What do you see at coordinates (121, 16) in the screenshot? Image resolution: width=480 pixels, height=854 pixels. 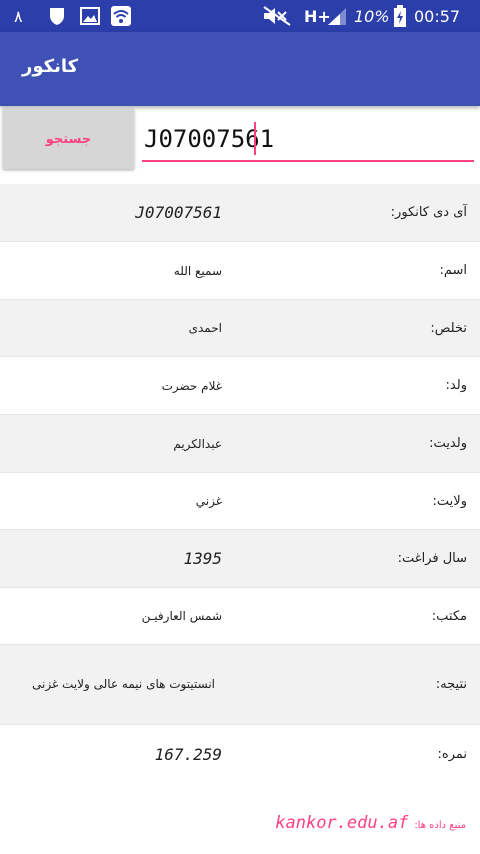 I see `wifi-box-icon` at bounding box center [121, 16].